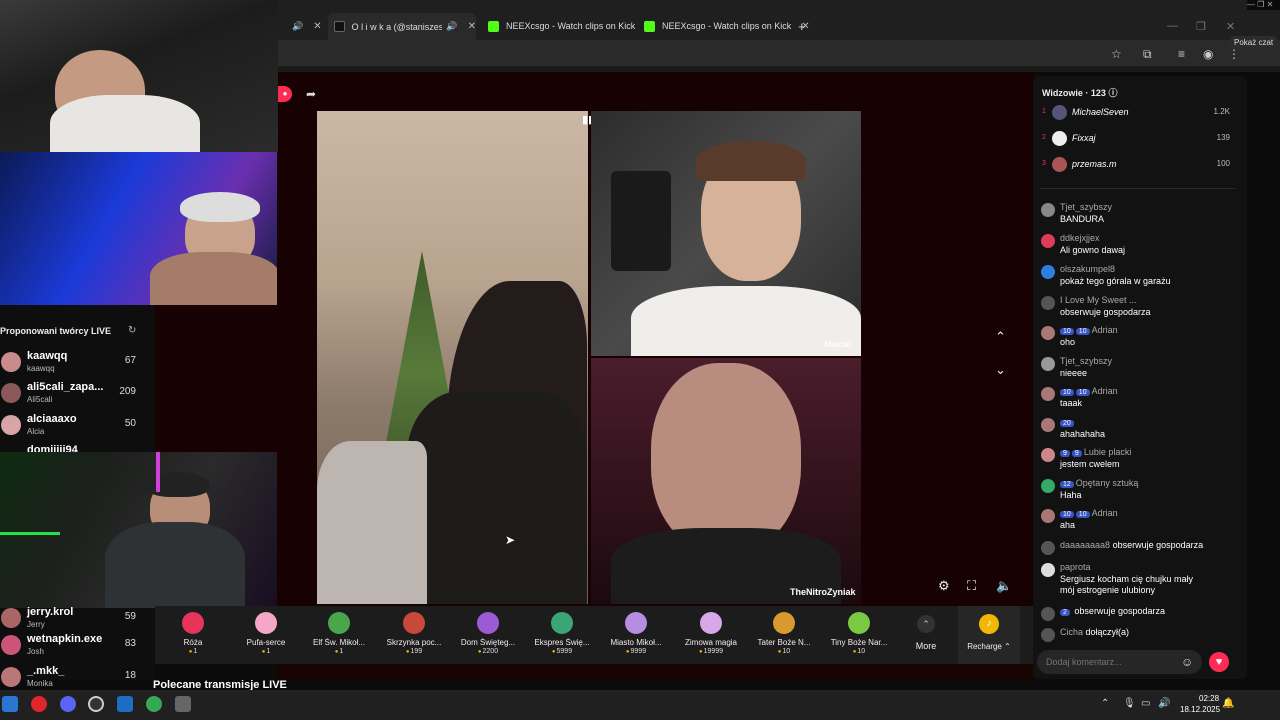 The width and height of the screenshot is (1280, 720). What do you see at coordinates (1074, 93) in the screenshot?
I see `viewers-count: Widzowie · 123` at bounding box center [1074, 93].